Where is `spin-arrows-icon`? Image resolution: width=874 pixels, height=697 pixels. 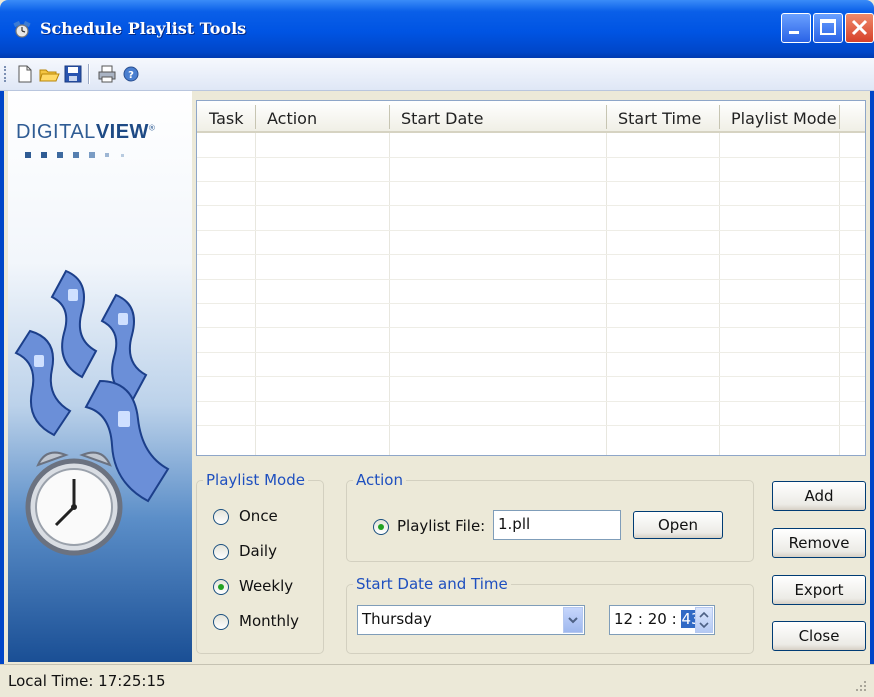 spin-arrows-icon is located at coordinates (704, 620).